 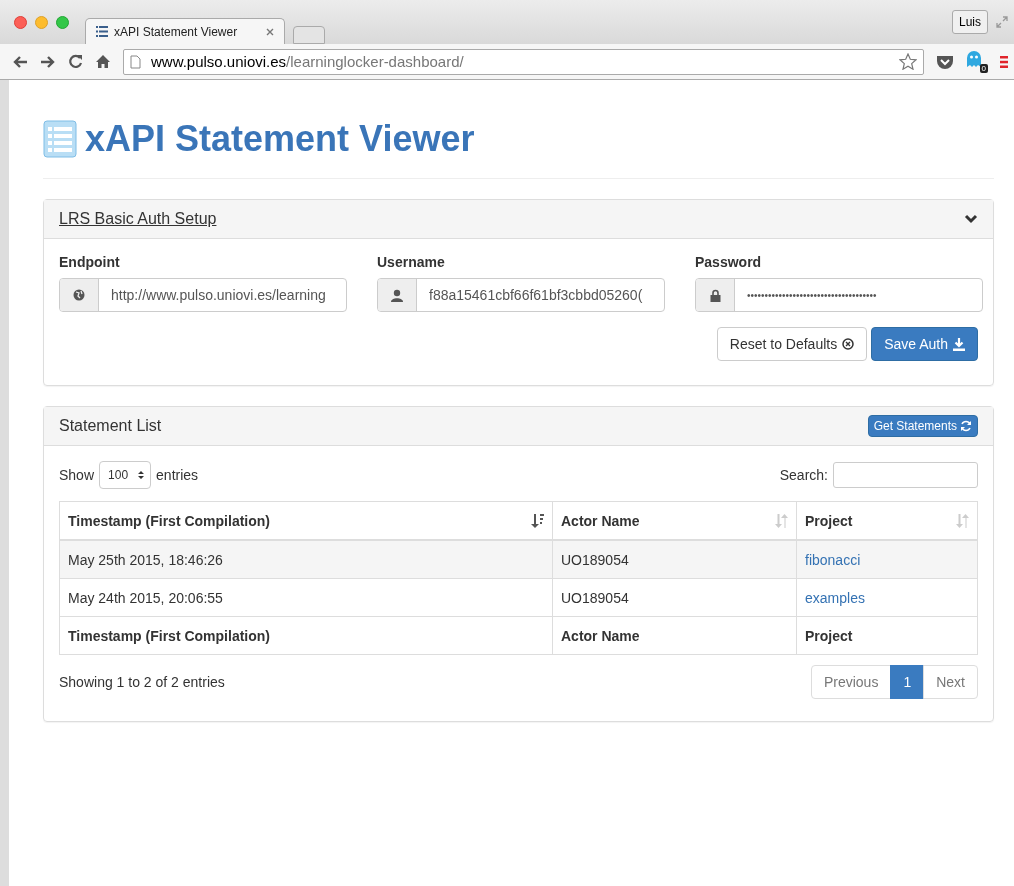 I want to click on input-field: •••••••••••••••••••••••••••••••••••••, so click(x=839, y=295).